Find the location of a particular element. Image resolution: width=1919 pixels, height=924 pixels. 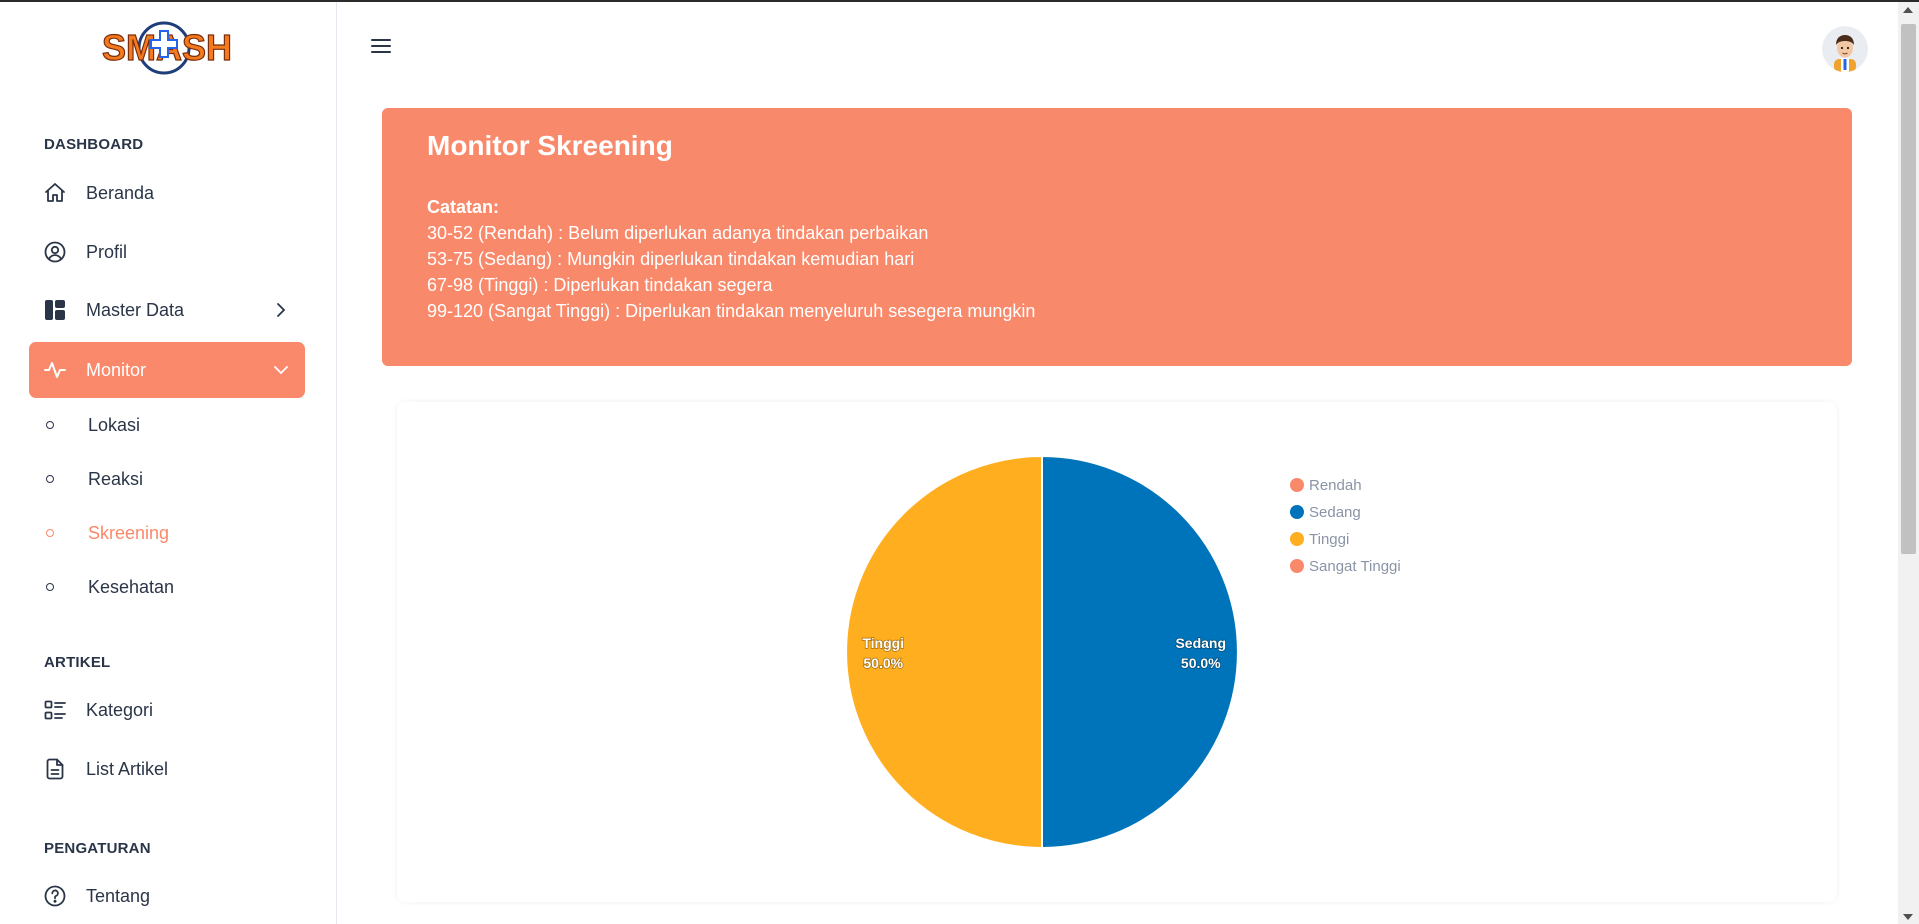

user-circle-icon is located at coordinates (55, 252).